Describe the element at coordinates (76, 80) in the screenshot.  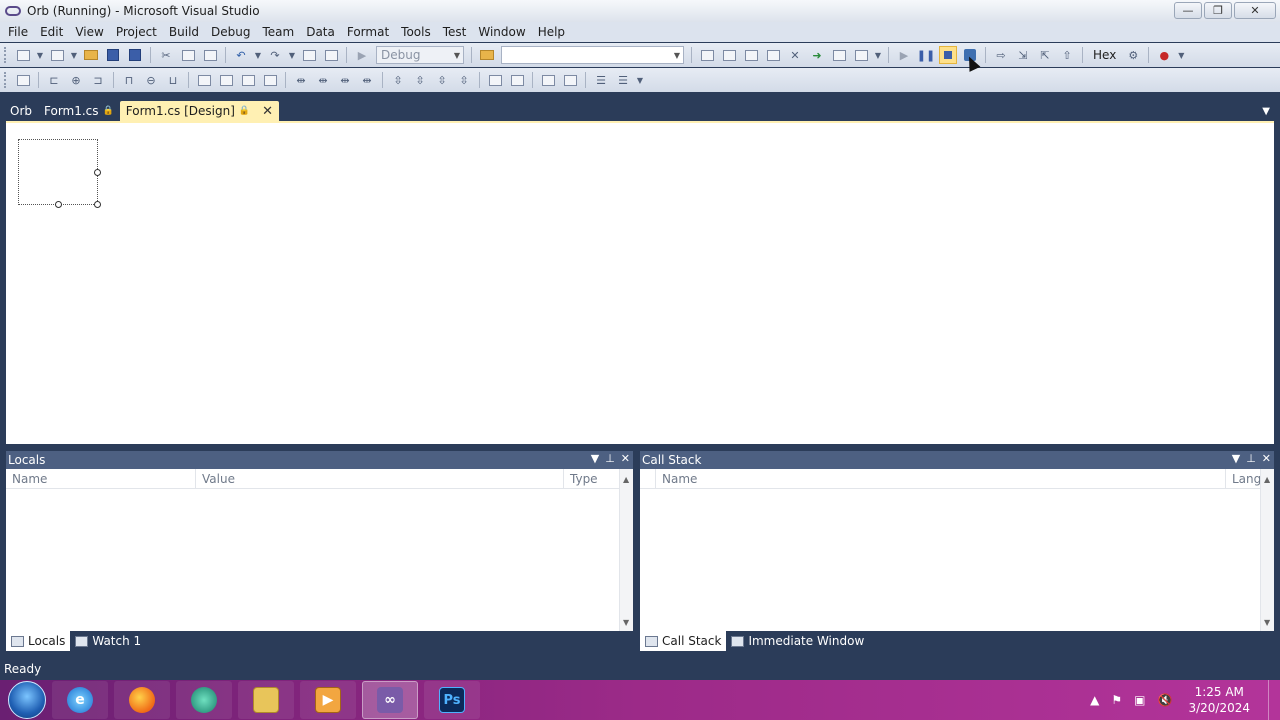
I see `align-centers-icon: ⊕` at that location.